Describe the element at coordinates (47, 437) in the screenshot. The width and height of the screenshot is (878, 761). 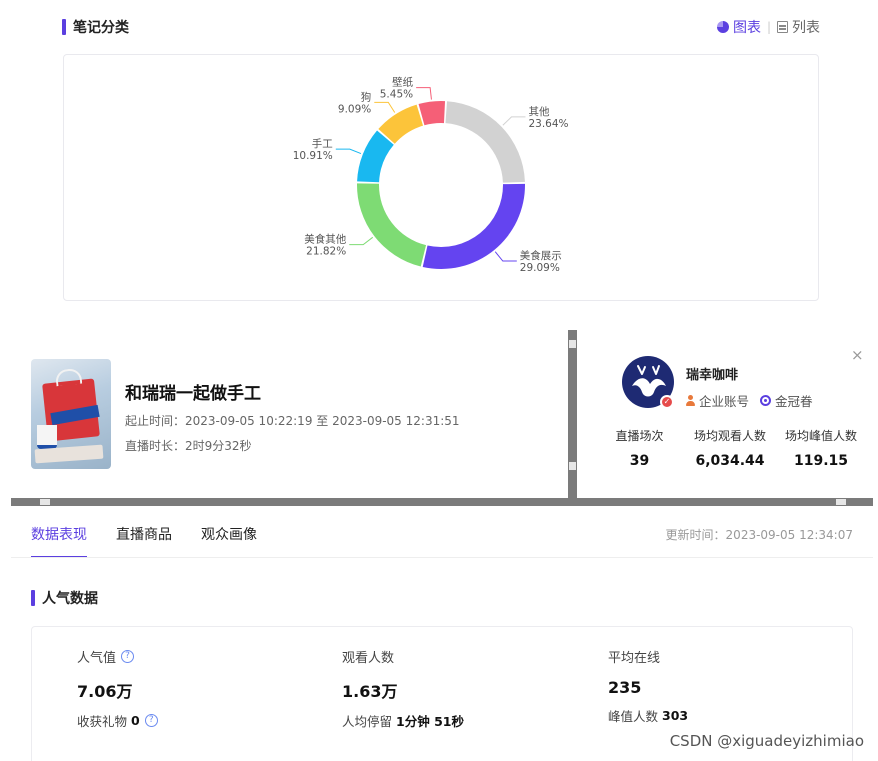
I see `thumb-cup-shape` at that location.